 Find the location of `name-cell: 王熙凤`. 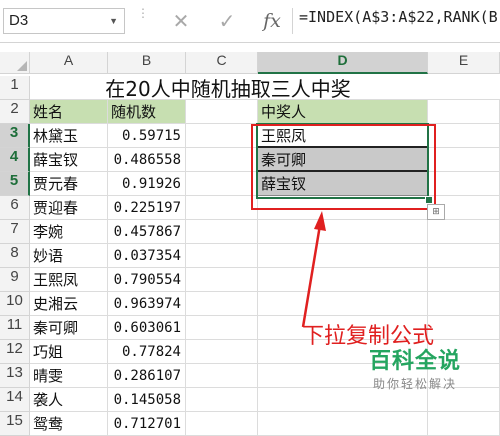

name-cell: 王熙凤 is located at coordinates (69, 280).